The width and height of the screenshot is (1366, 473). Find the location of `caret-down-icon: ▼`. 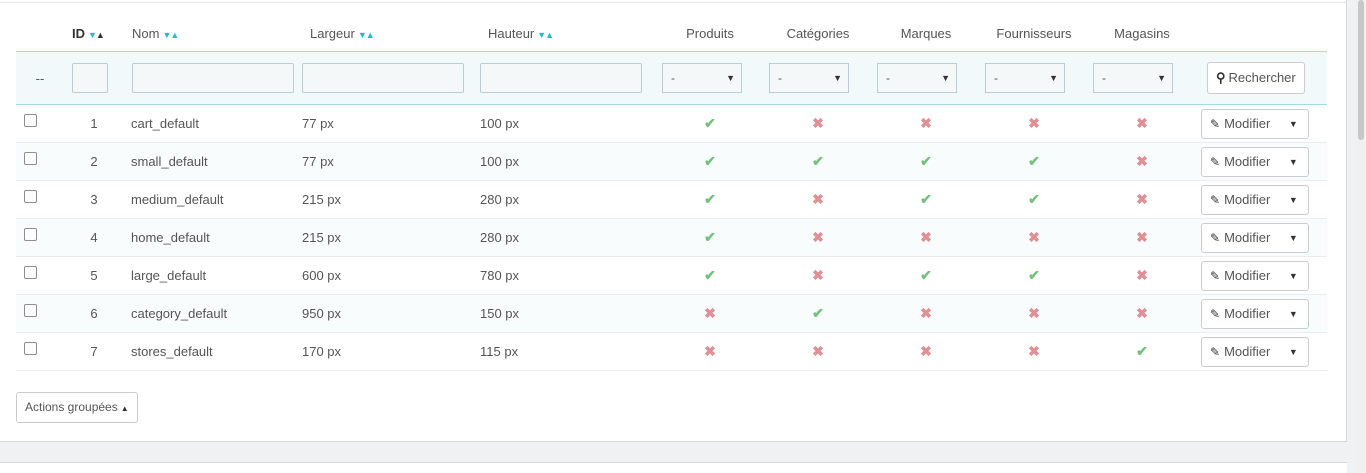

caret-down-icon: ▼ is located at coordinates (1293, 313).